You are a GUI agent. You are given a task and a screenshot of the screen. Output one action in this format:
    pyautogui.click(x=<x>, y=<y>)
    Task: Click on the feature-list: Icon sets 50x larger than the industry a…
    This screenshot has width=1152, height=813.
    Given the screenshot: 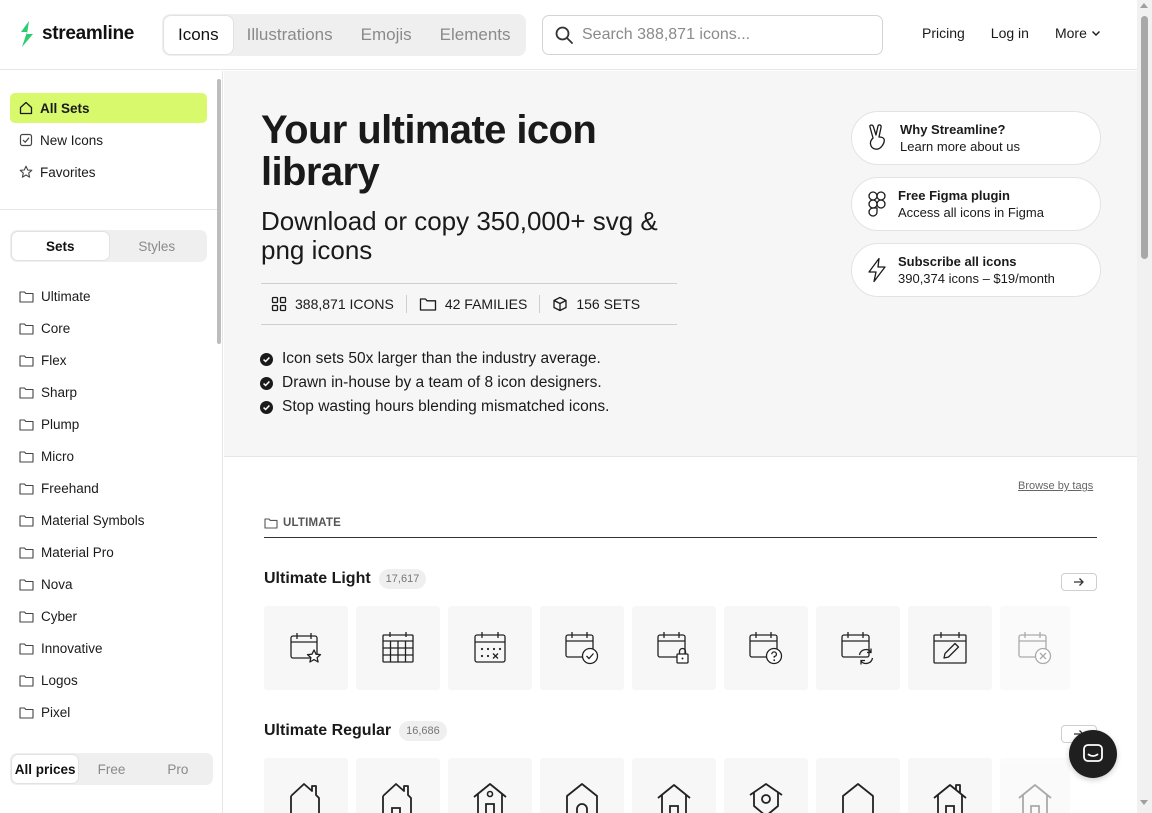 What is the action you would take?
    pyautogui.click(x=434, y=383)
    